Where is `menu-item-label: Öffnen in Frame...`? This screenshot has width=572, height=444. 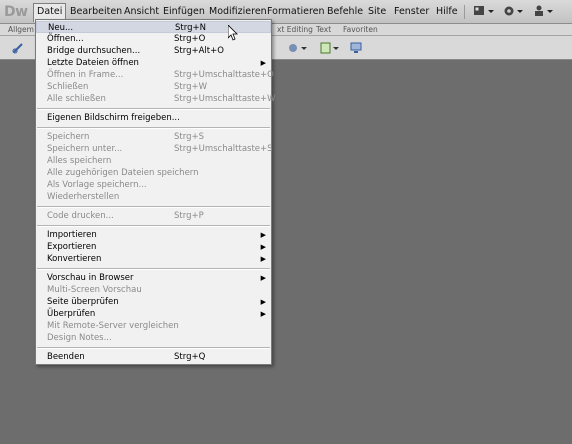 menu-item-label: Öffnen in Frame... is located at coordinates (85, 75).